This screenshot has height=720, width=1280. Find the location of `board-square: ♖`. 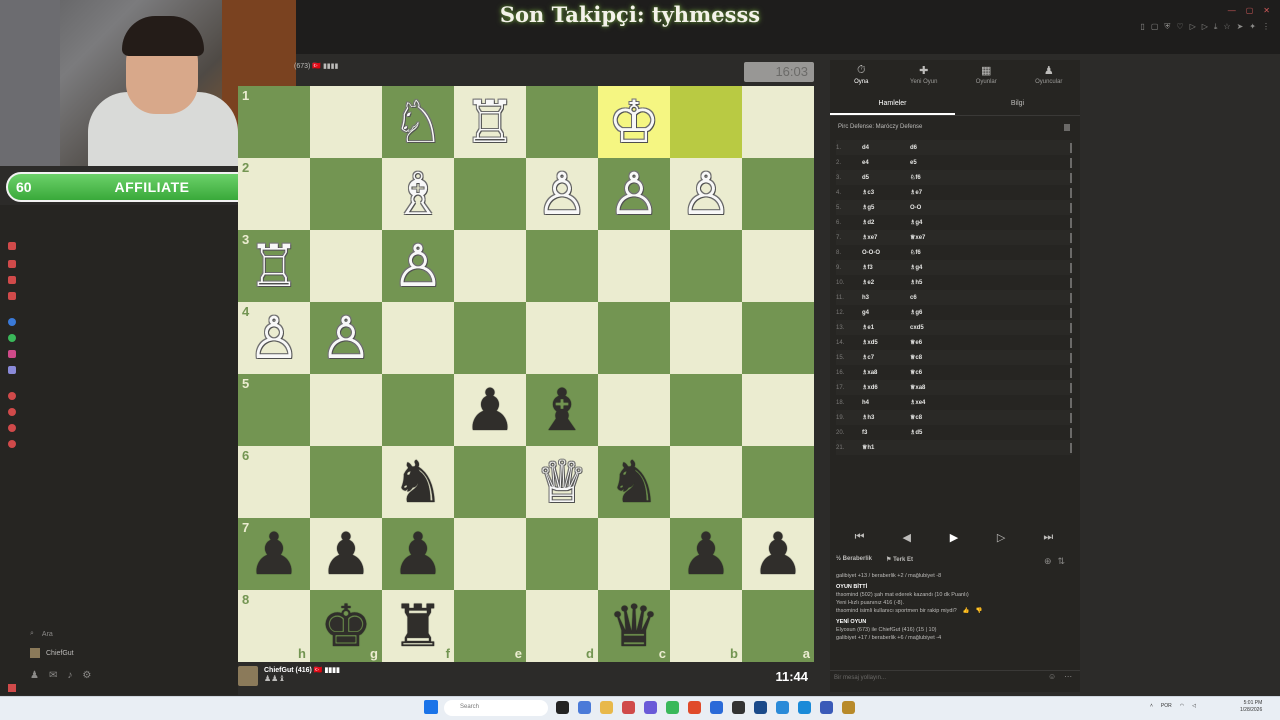

board-square: ♖ is located at coordinates (490, 122).